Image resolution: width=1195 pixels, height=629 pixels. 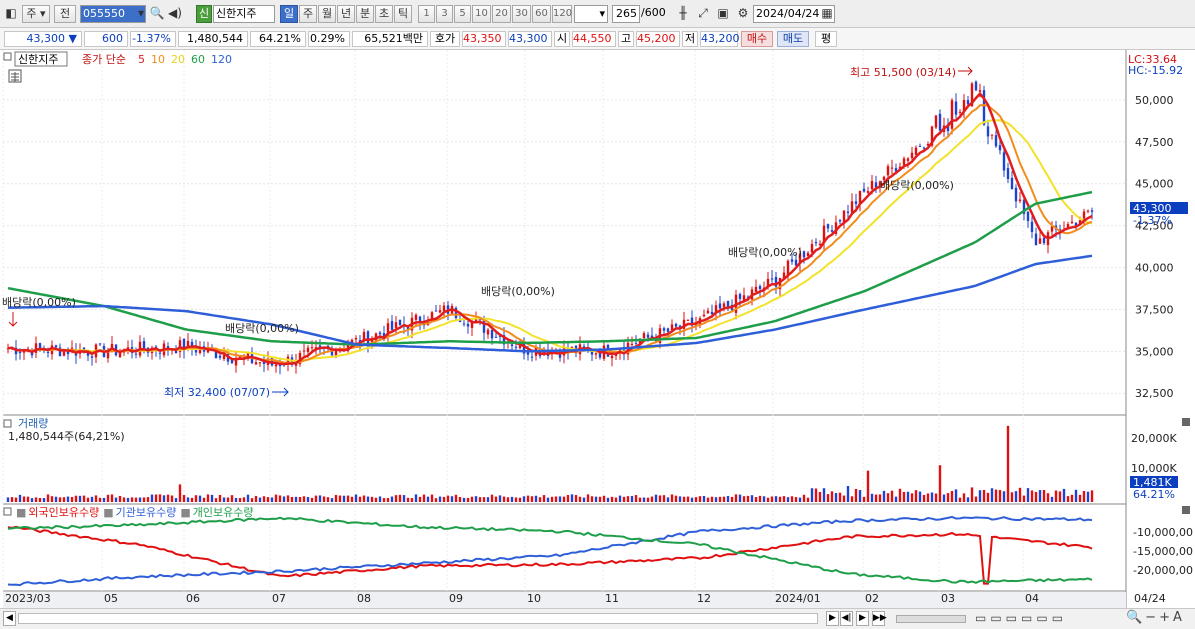 I want to click on price-change: 600, so click(x=106, y=39).